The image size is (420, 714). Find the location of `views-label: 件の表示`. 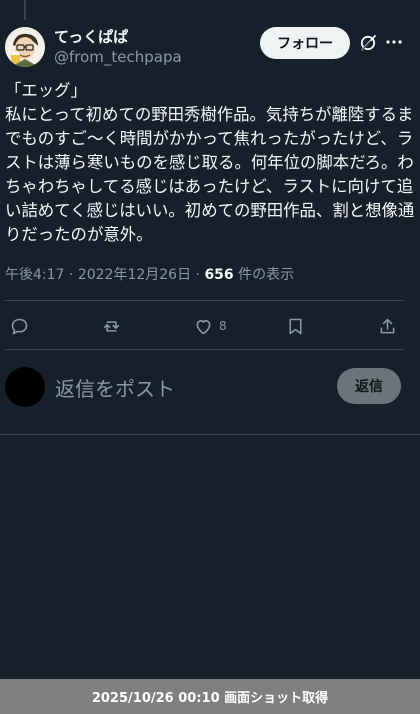

views-label: 件の表示 is located at coordinates (264, 275).